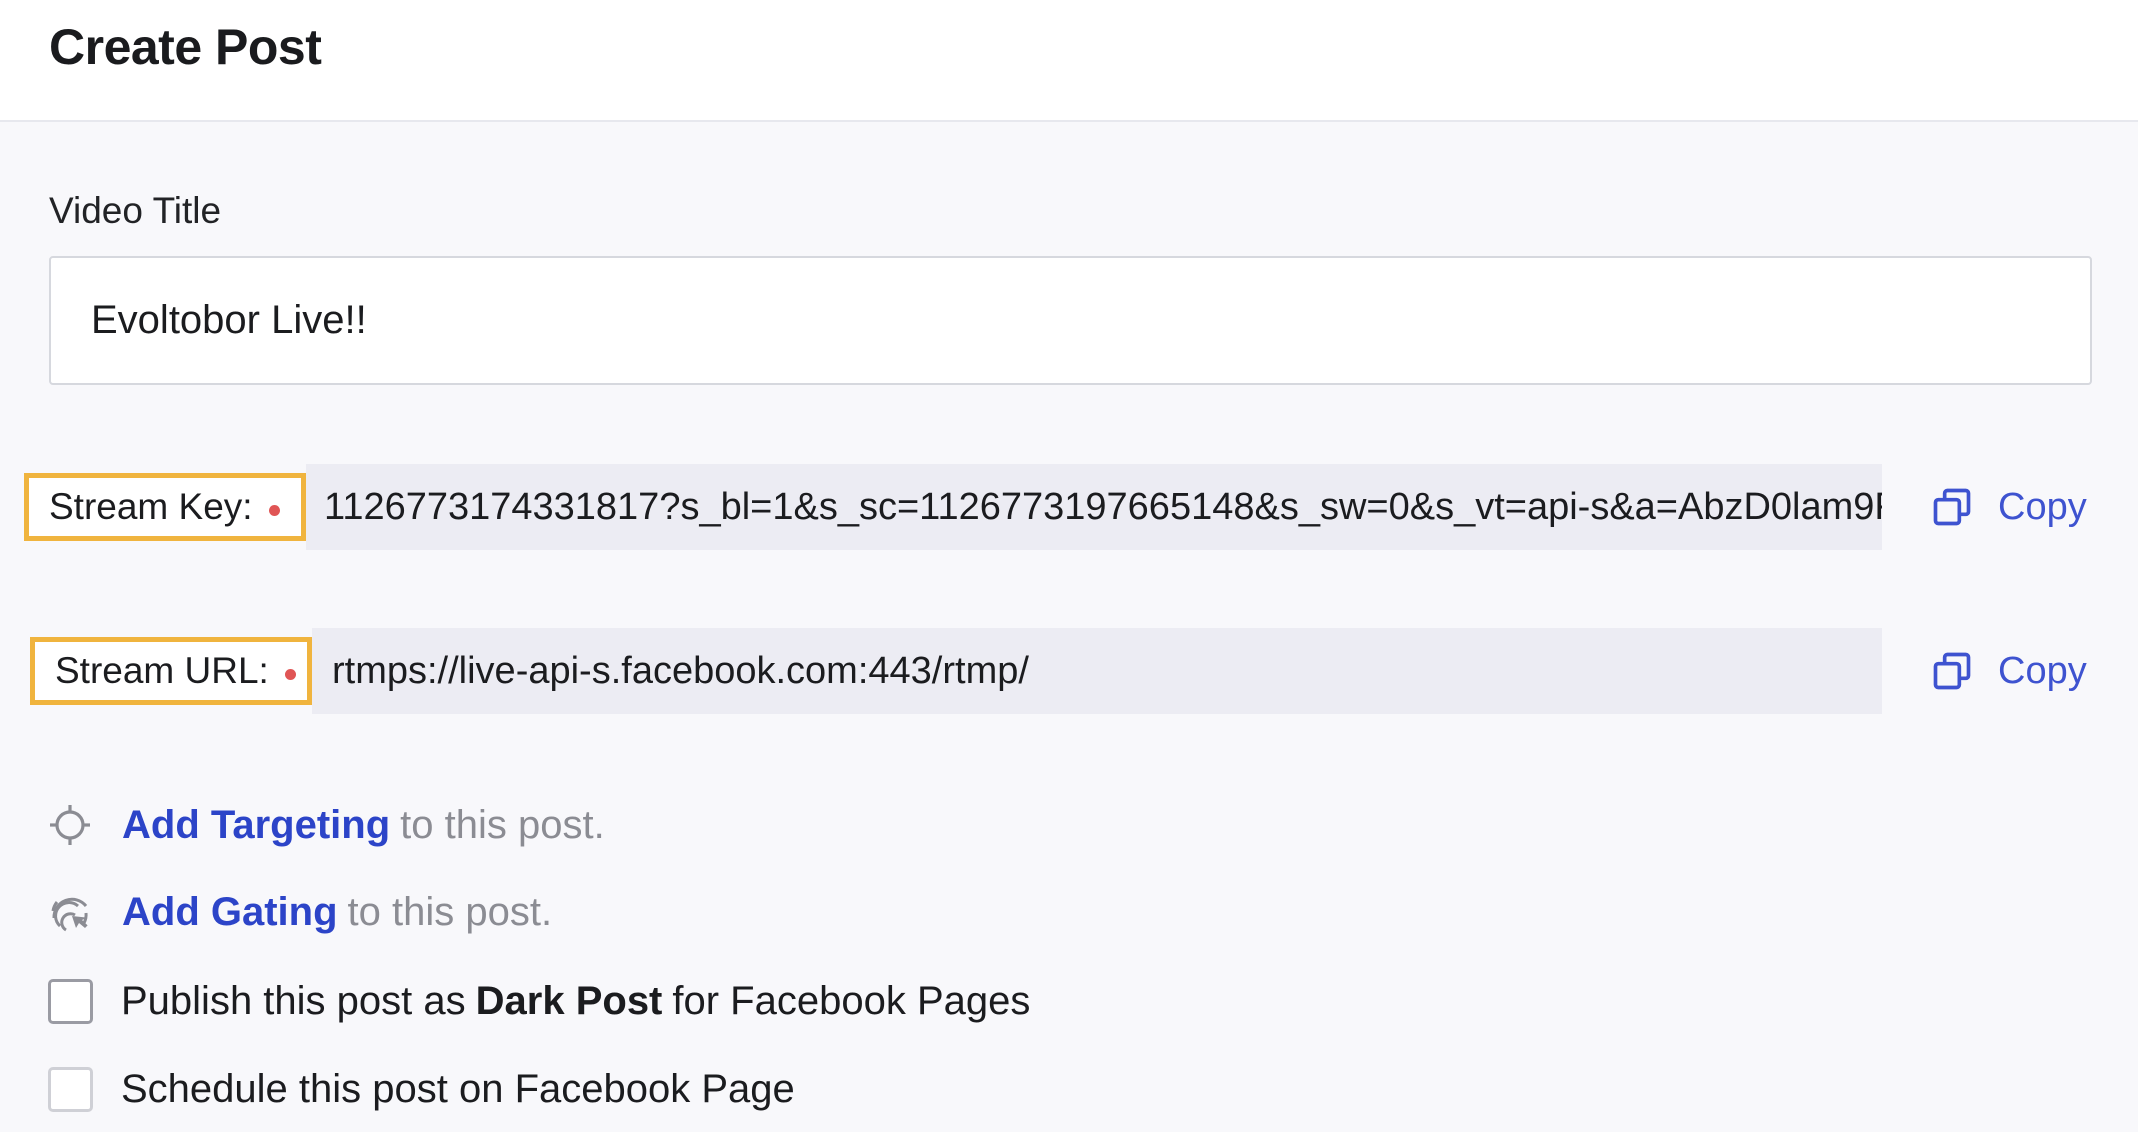 This screenshot has width=2138, height=1132. I want to click on add-targeting-link: Add Targeting, so click(256, 825).